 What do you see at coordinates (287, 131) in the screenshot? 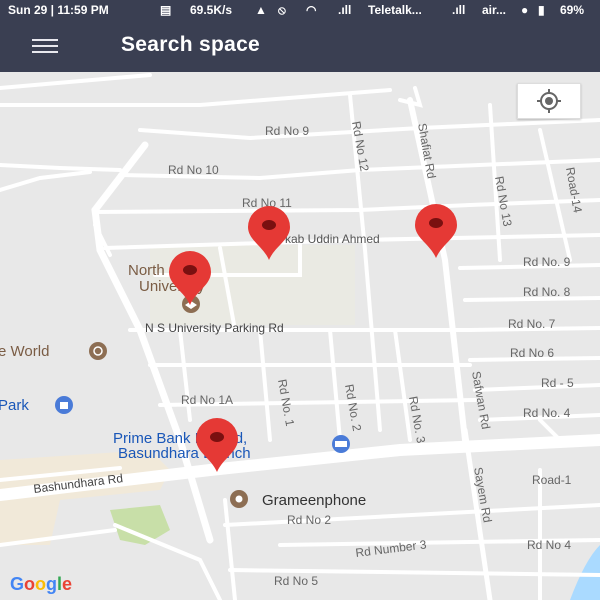
I see `road-label: Rd No 9` at bounding box center [287, 131].